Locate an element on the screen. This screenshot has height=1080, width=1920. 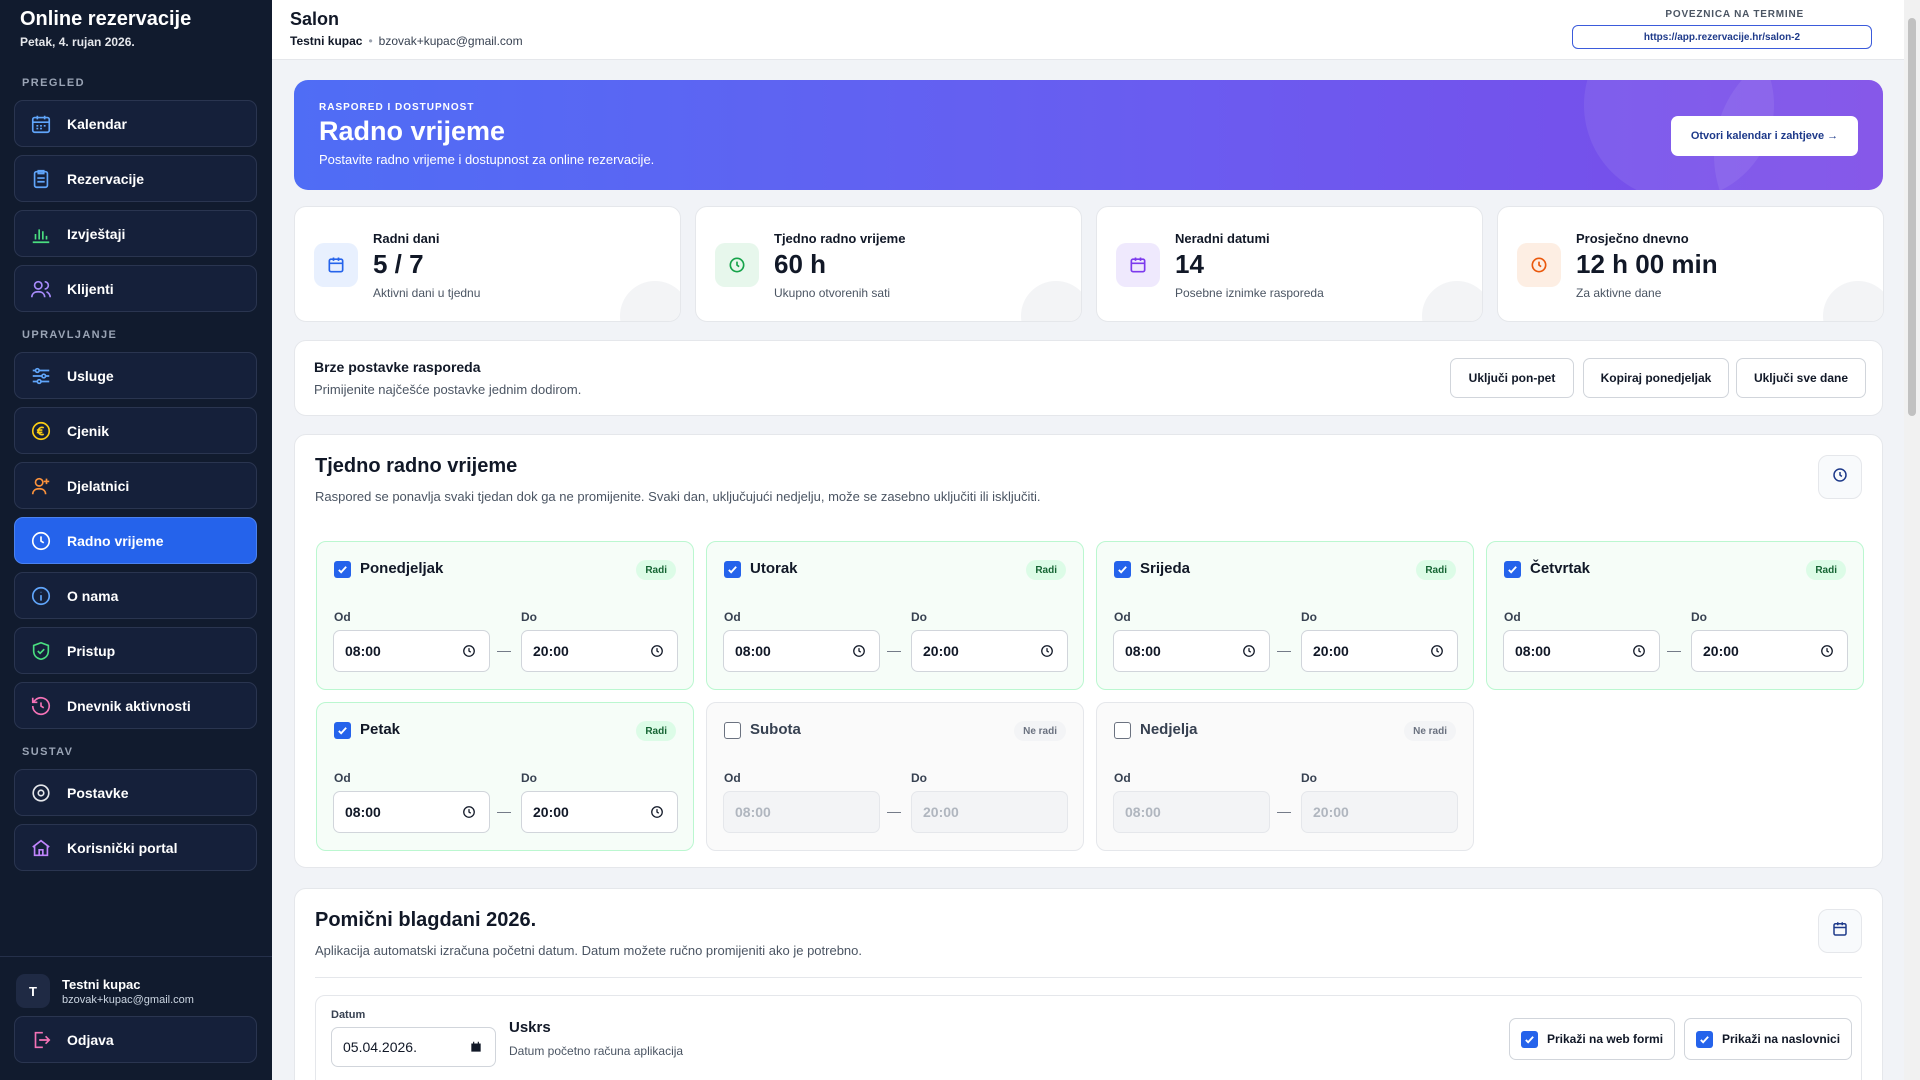
calendar-icon-button is located at coordinates (1840, 931).